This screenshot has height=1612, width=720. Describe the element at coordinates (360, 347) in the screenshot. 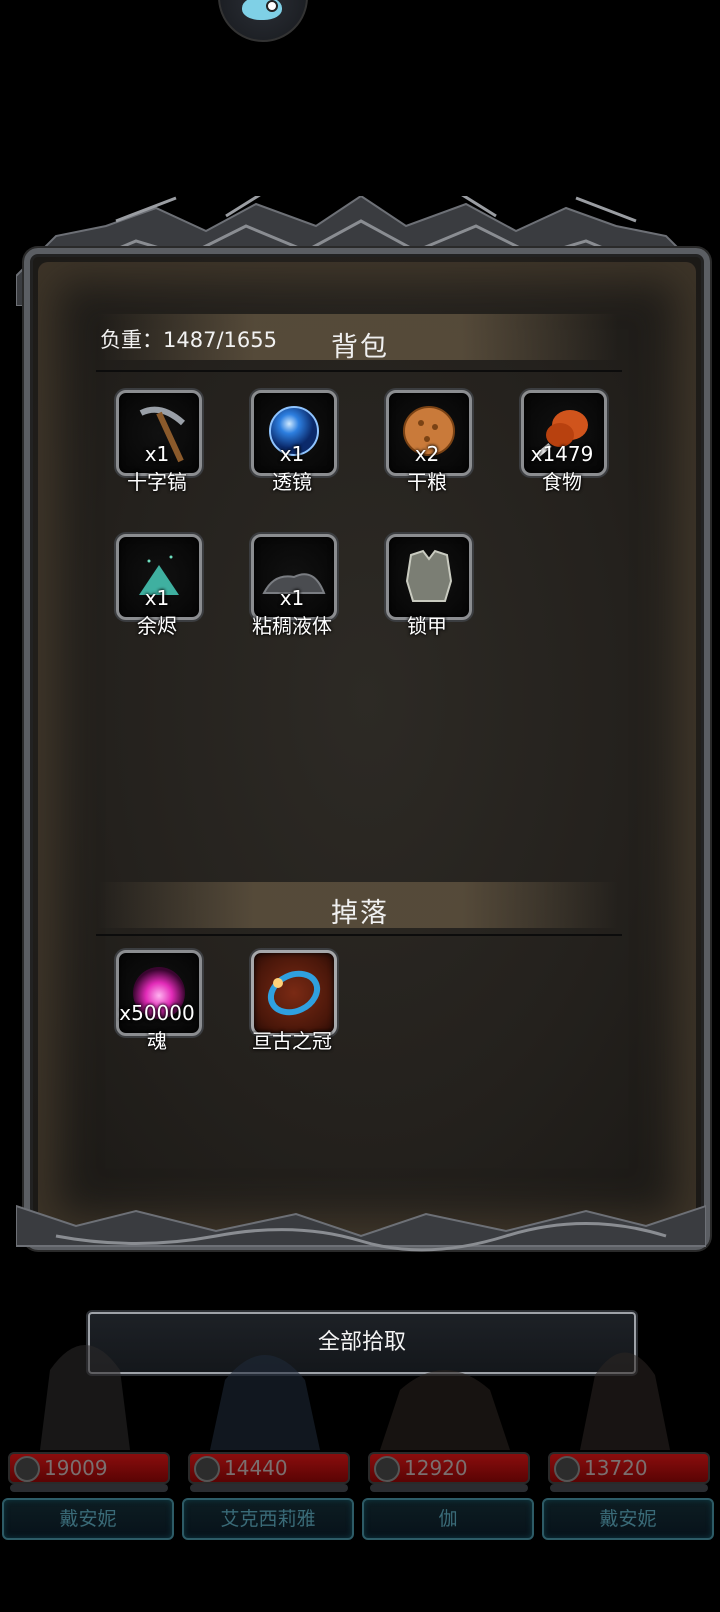

I see `bag-title: 背包` at that location.